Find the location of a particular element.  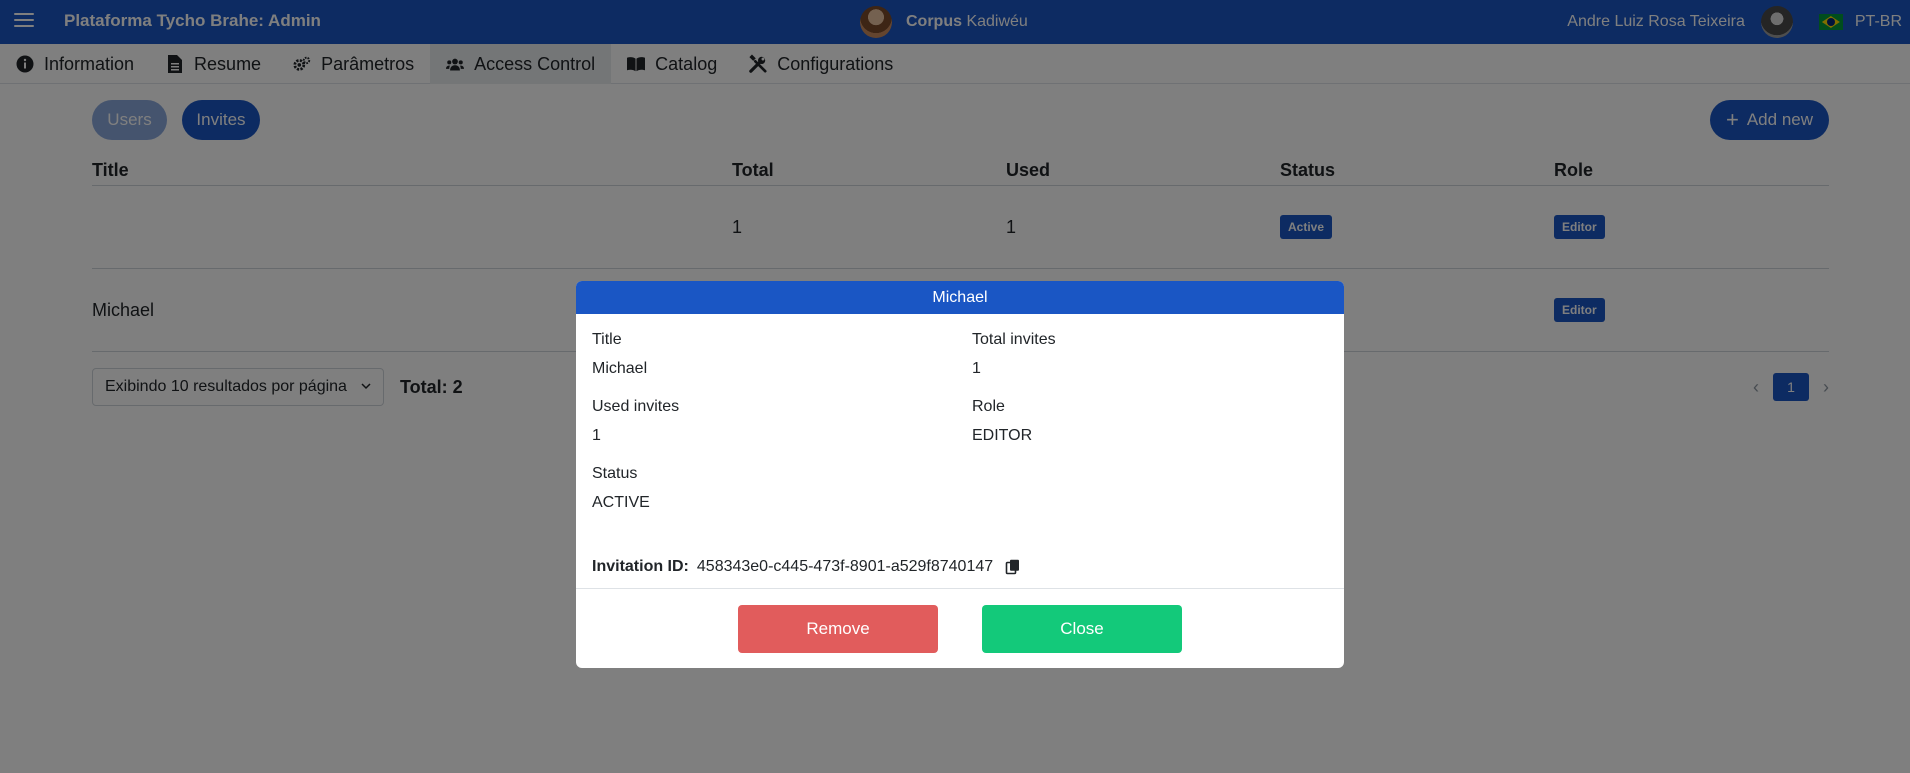

field-label-title: Title is located at coordinates (607, 339).